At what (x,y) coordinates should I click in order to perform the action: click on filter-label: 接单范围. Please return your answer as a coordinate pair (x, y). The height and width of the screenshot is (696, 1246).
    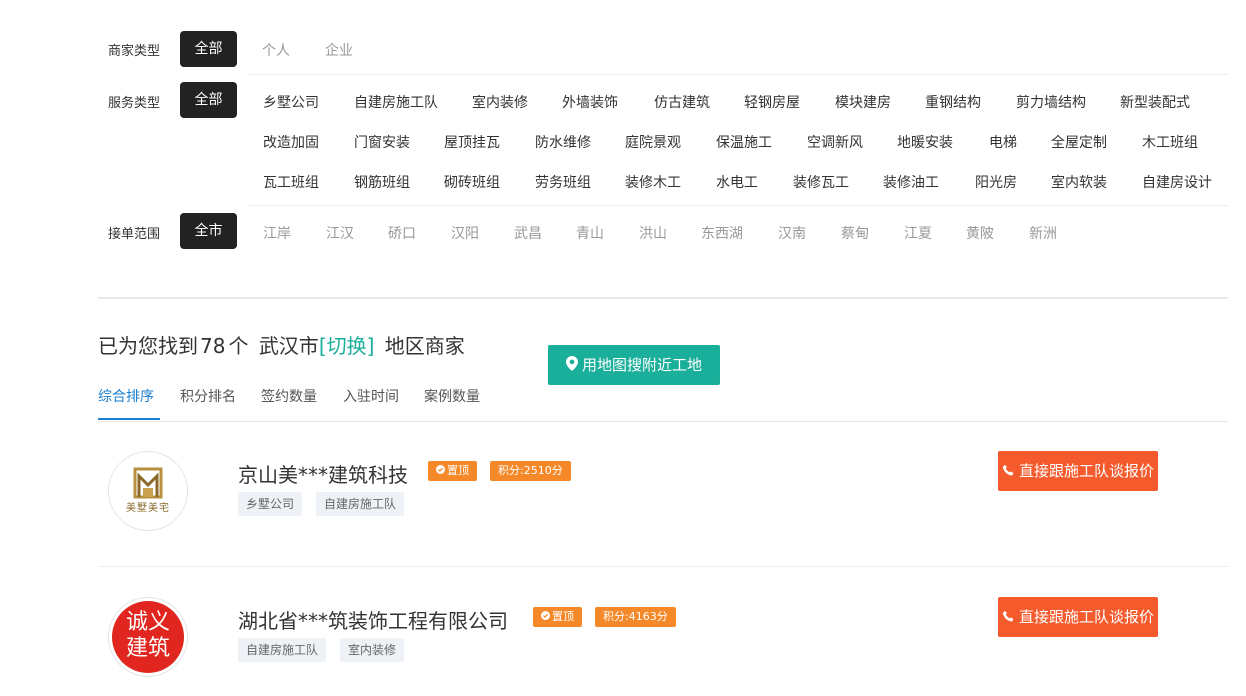
    Looking at the image, I should click on (134, 234).